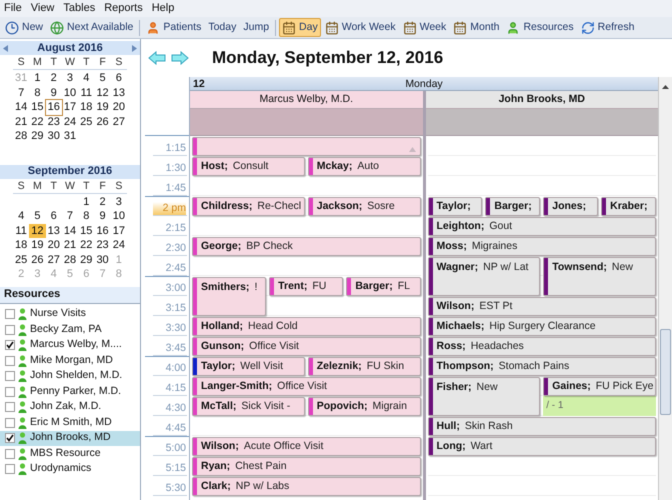 The height and width of the screenshot is (500, 672). Describe the element at coordinates (70, 469) in the screenshot. I see `resource-item: Urodynamics` at that location.